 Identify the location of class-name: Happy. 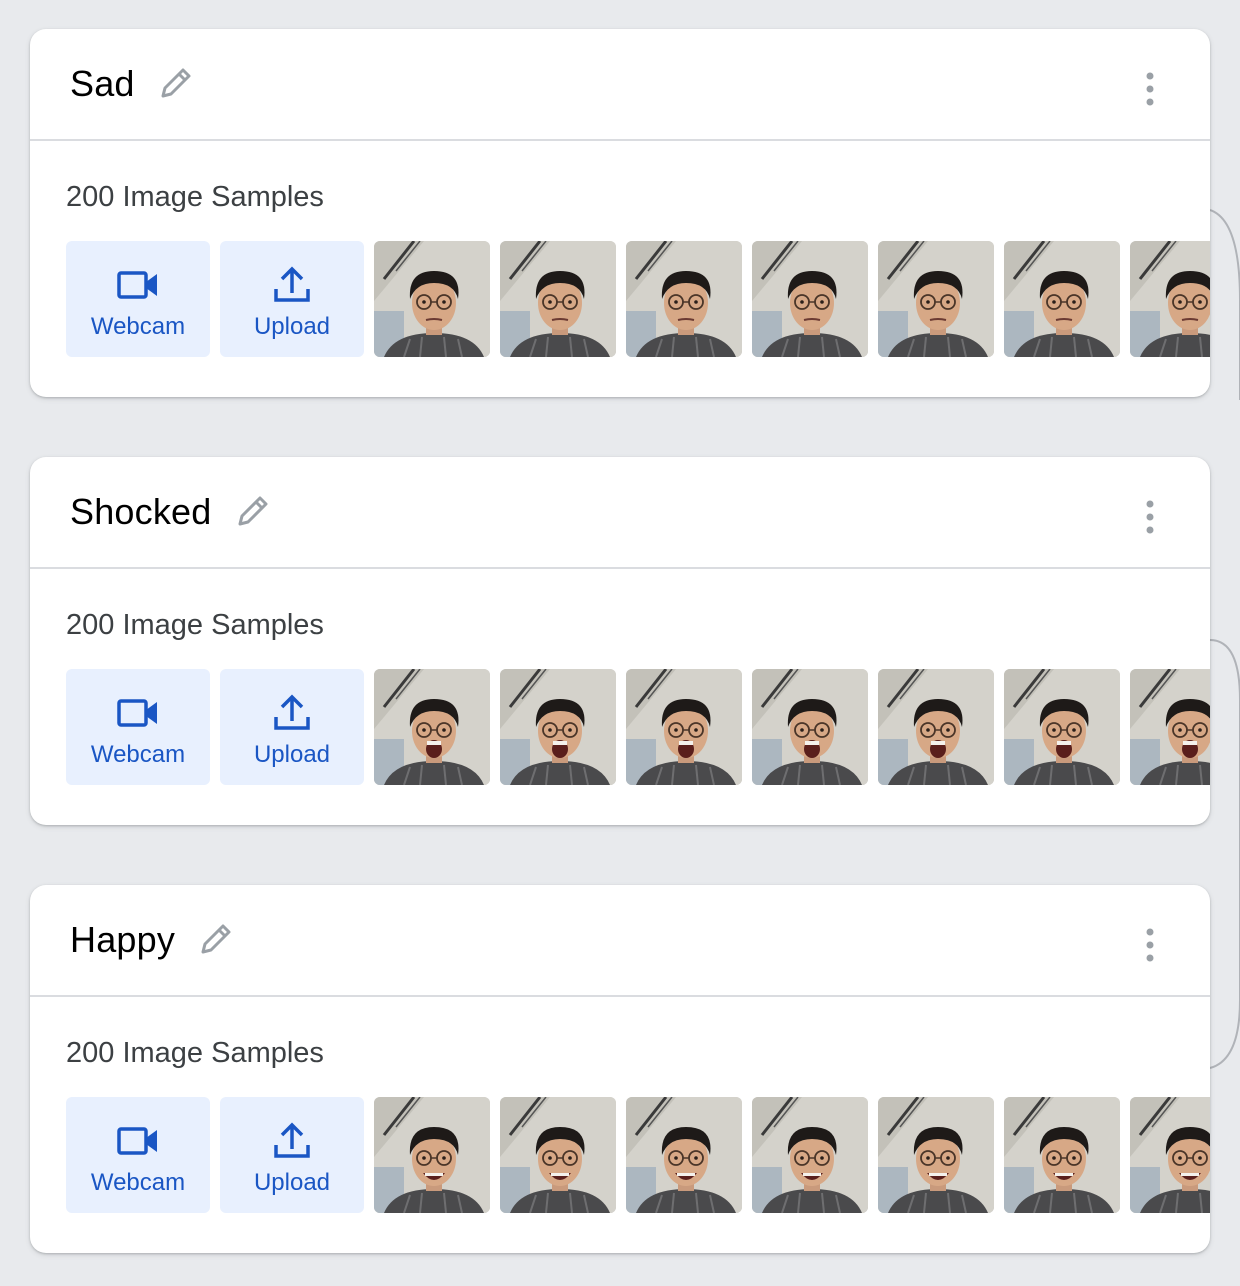
(123, 939).